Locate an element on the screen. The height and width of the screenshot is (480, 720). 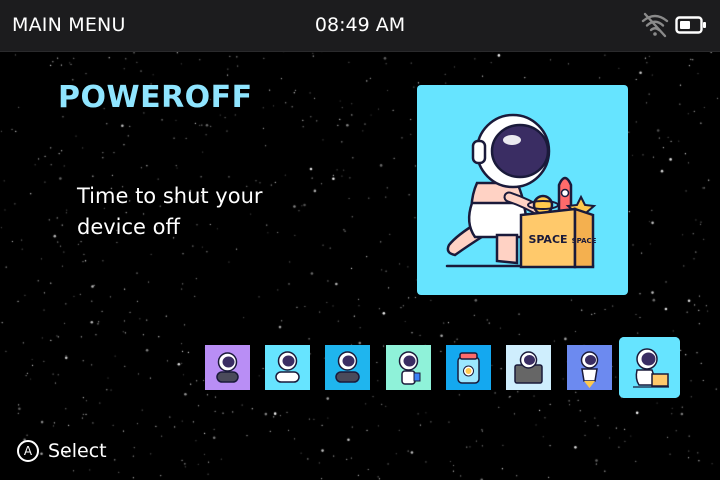
preview-image: SPACE SPACE is located at coordinates (522, 190).